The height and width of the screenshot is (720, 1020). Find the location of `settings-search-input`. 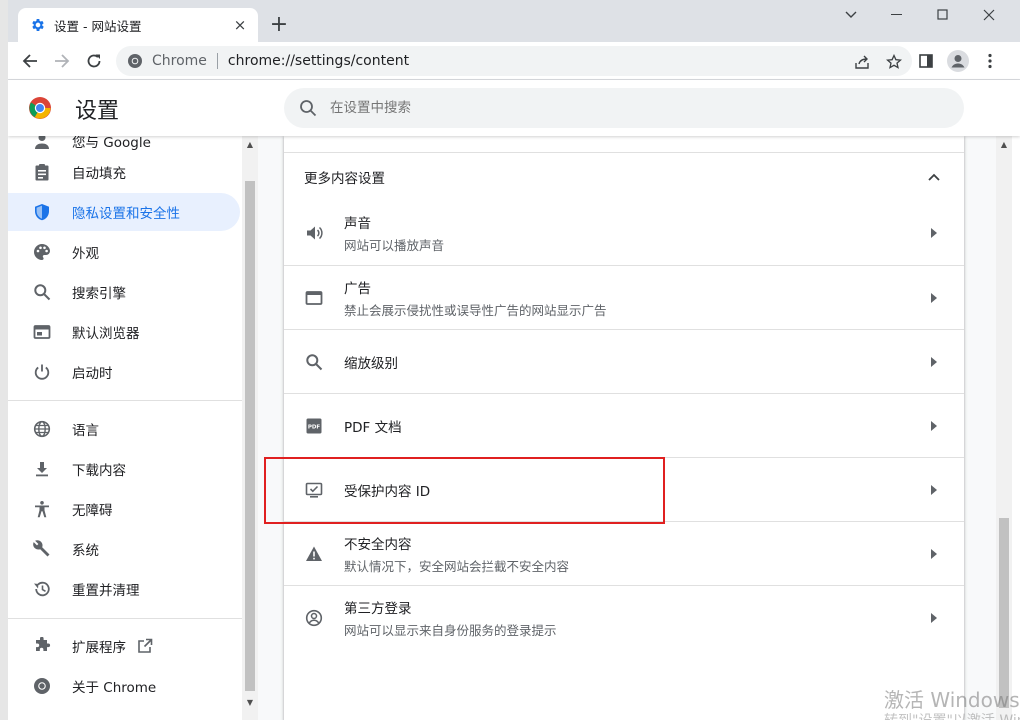

settings-search-input is located at coordinates (630, 108).